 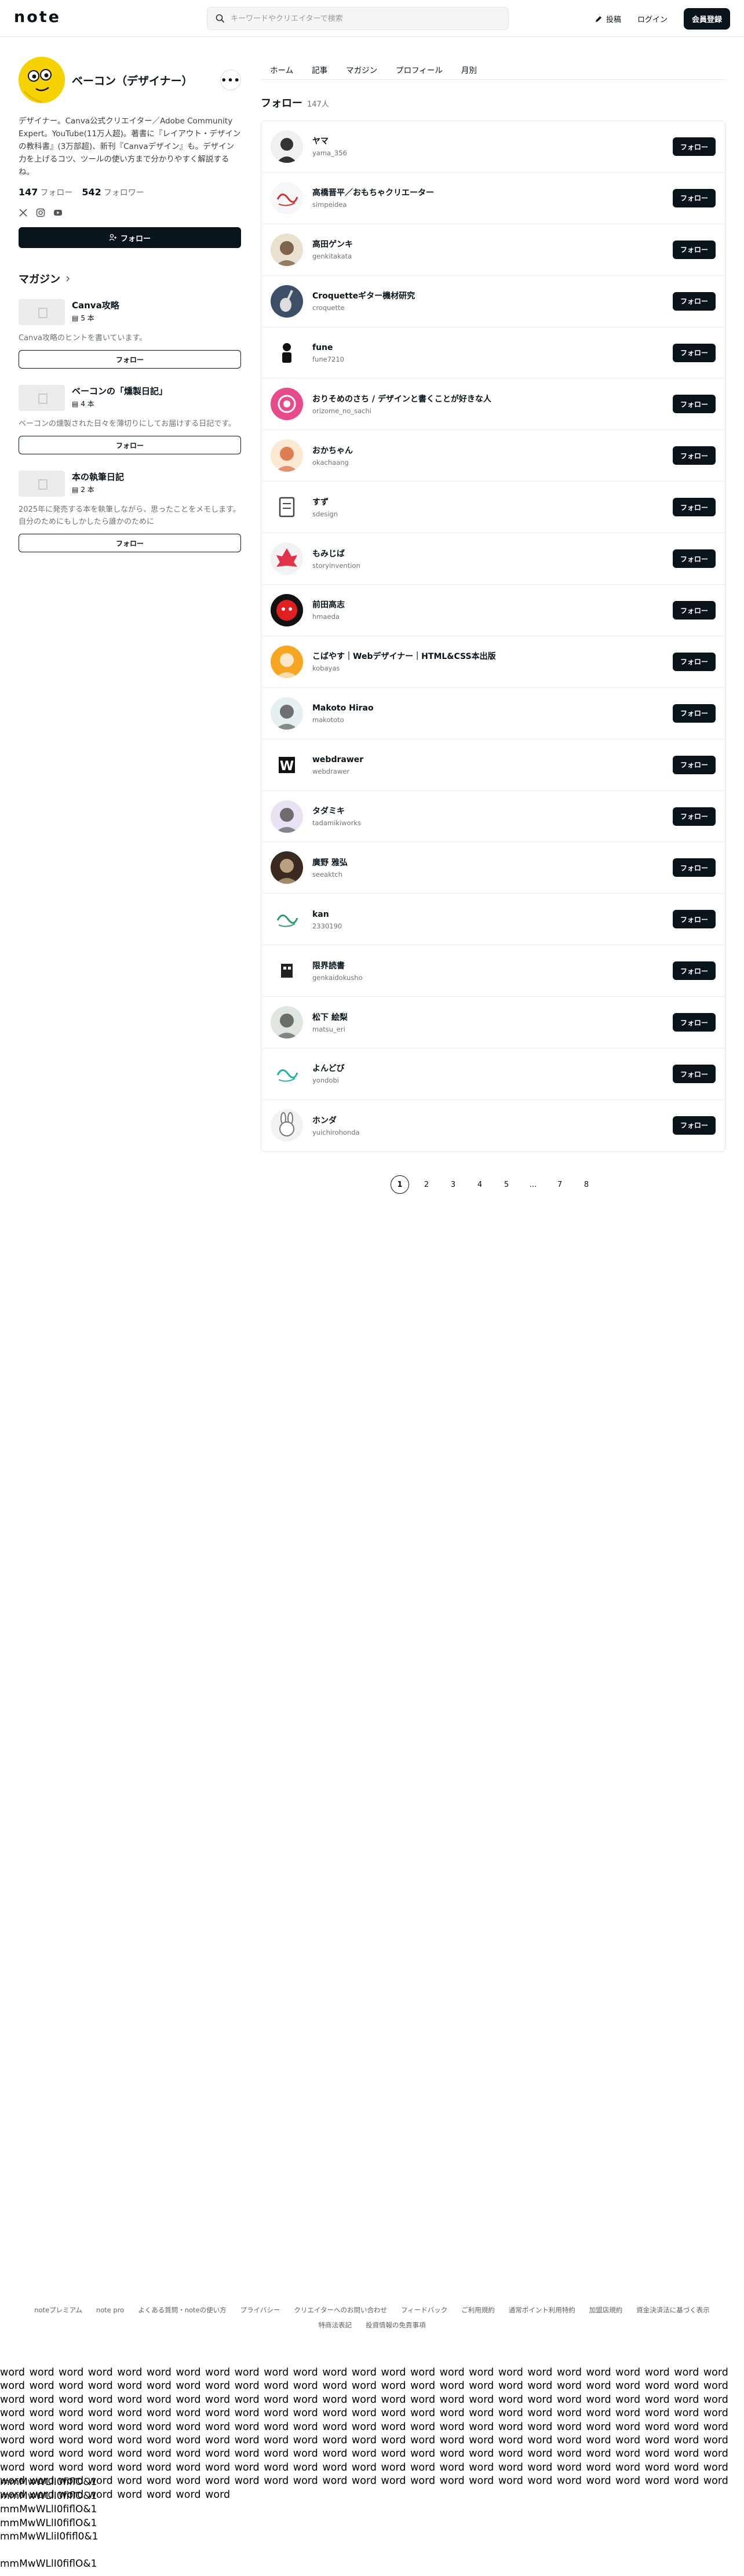 What do you see at coordinates (673, 2310) in the screenshot?
I see `footer-link: 資金決済法に基づく表示` at bounding box center [673, 2310].